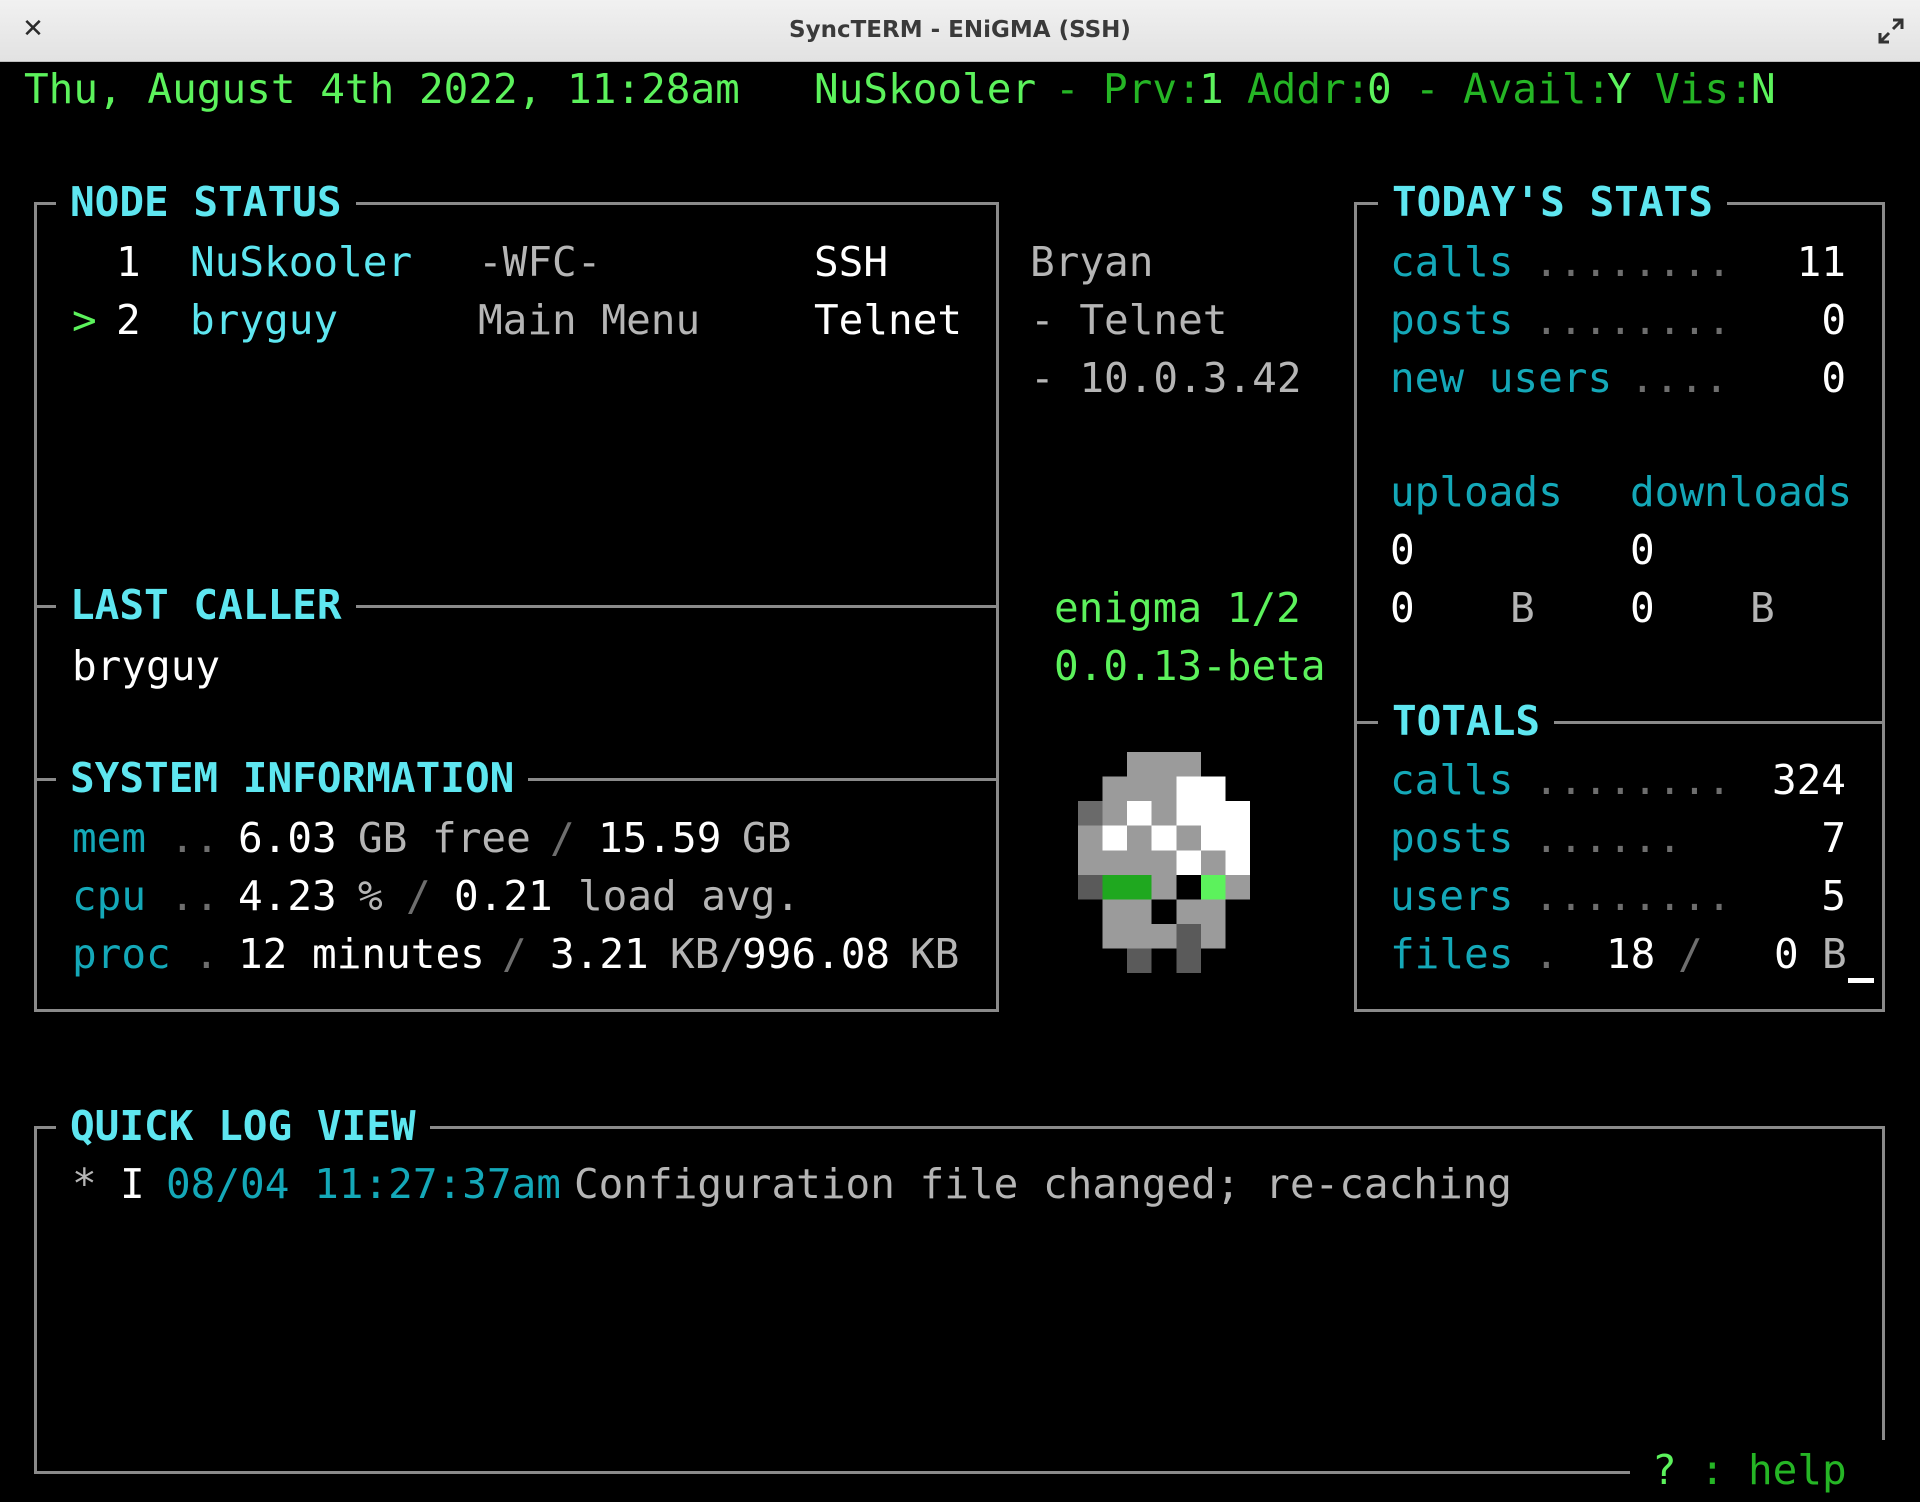 The height and width of the screenshot is (1502, 1920). Describe the element at coordinates (206, 605) in the screenshot. I see `last-caller-heading: LAST CALLER` at that location.